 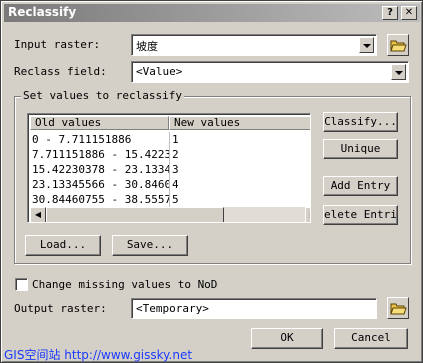 I want to click on input-raster-browse-button, so click(x=398, y=45).